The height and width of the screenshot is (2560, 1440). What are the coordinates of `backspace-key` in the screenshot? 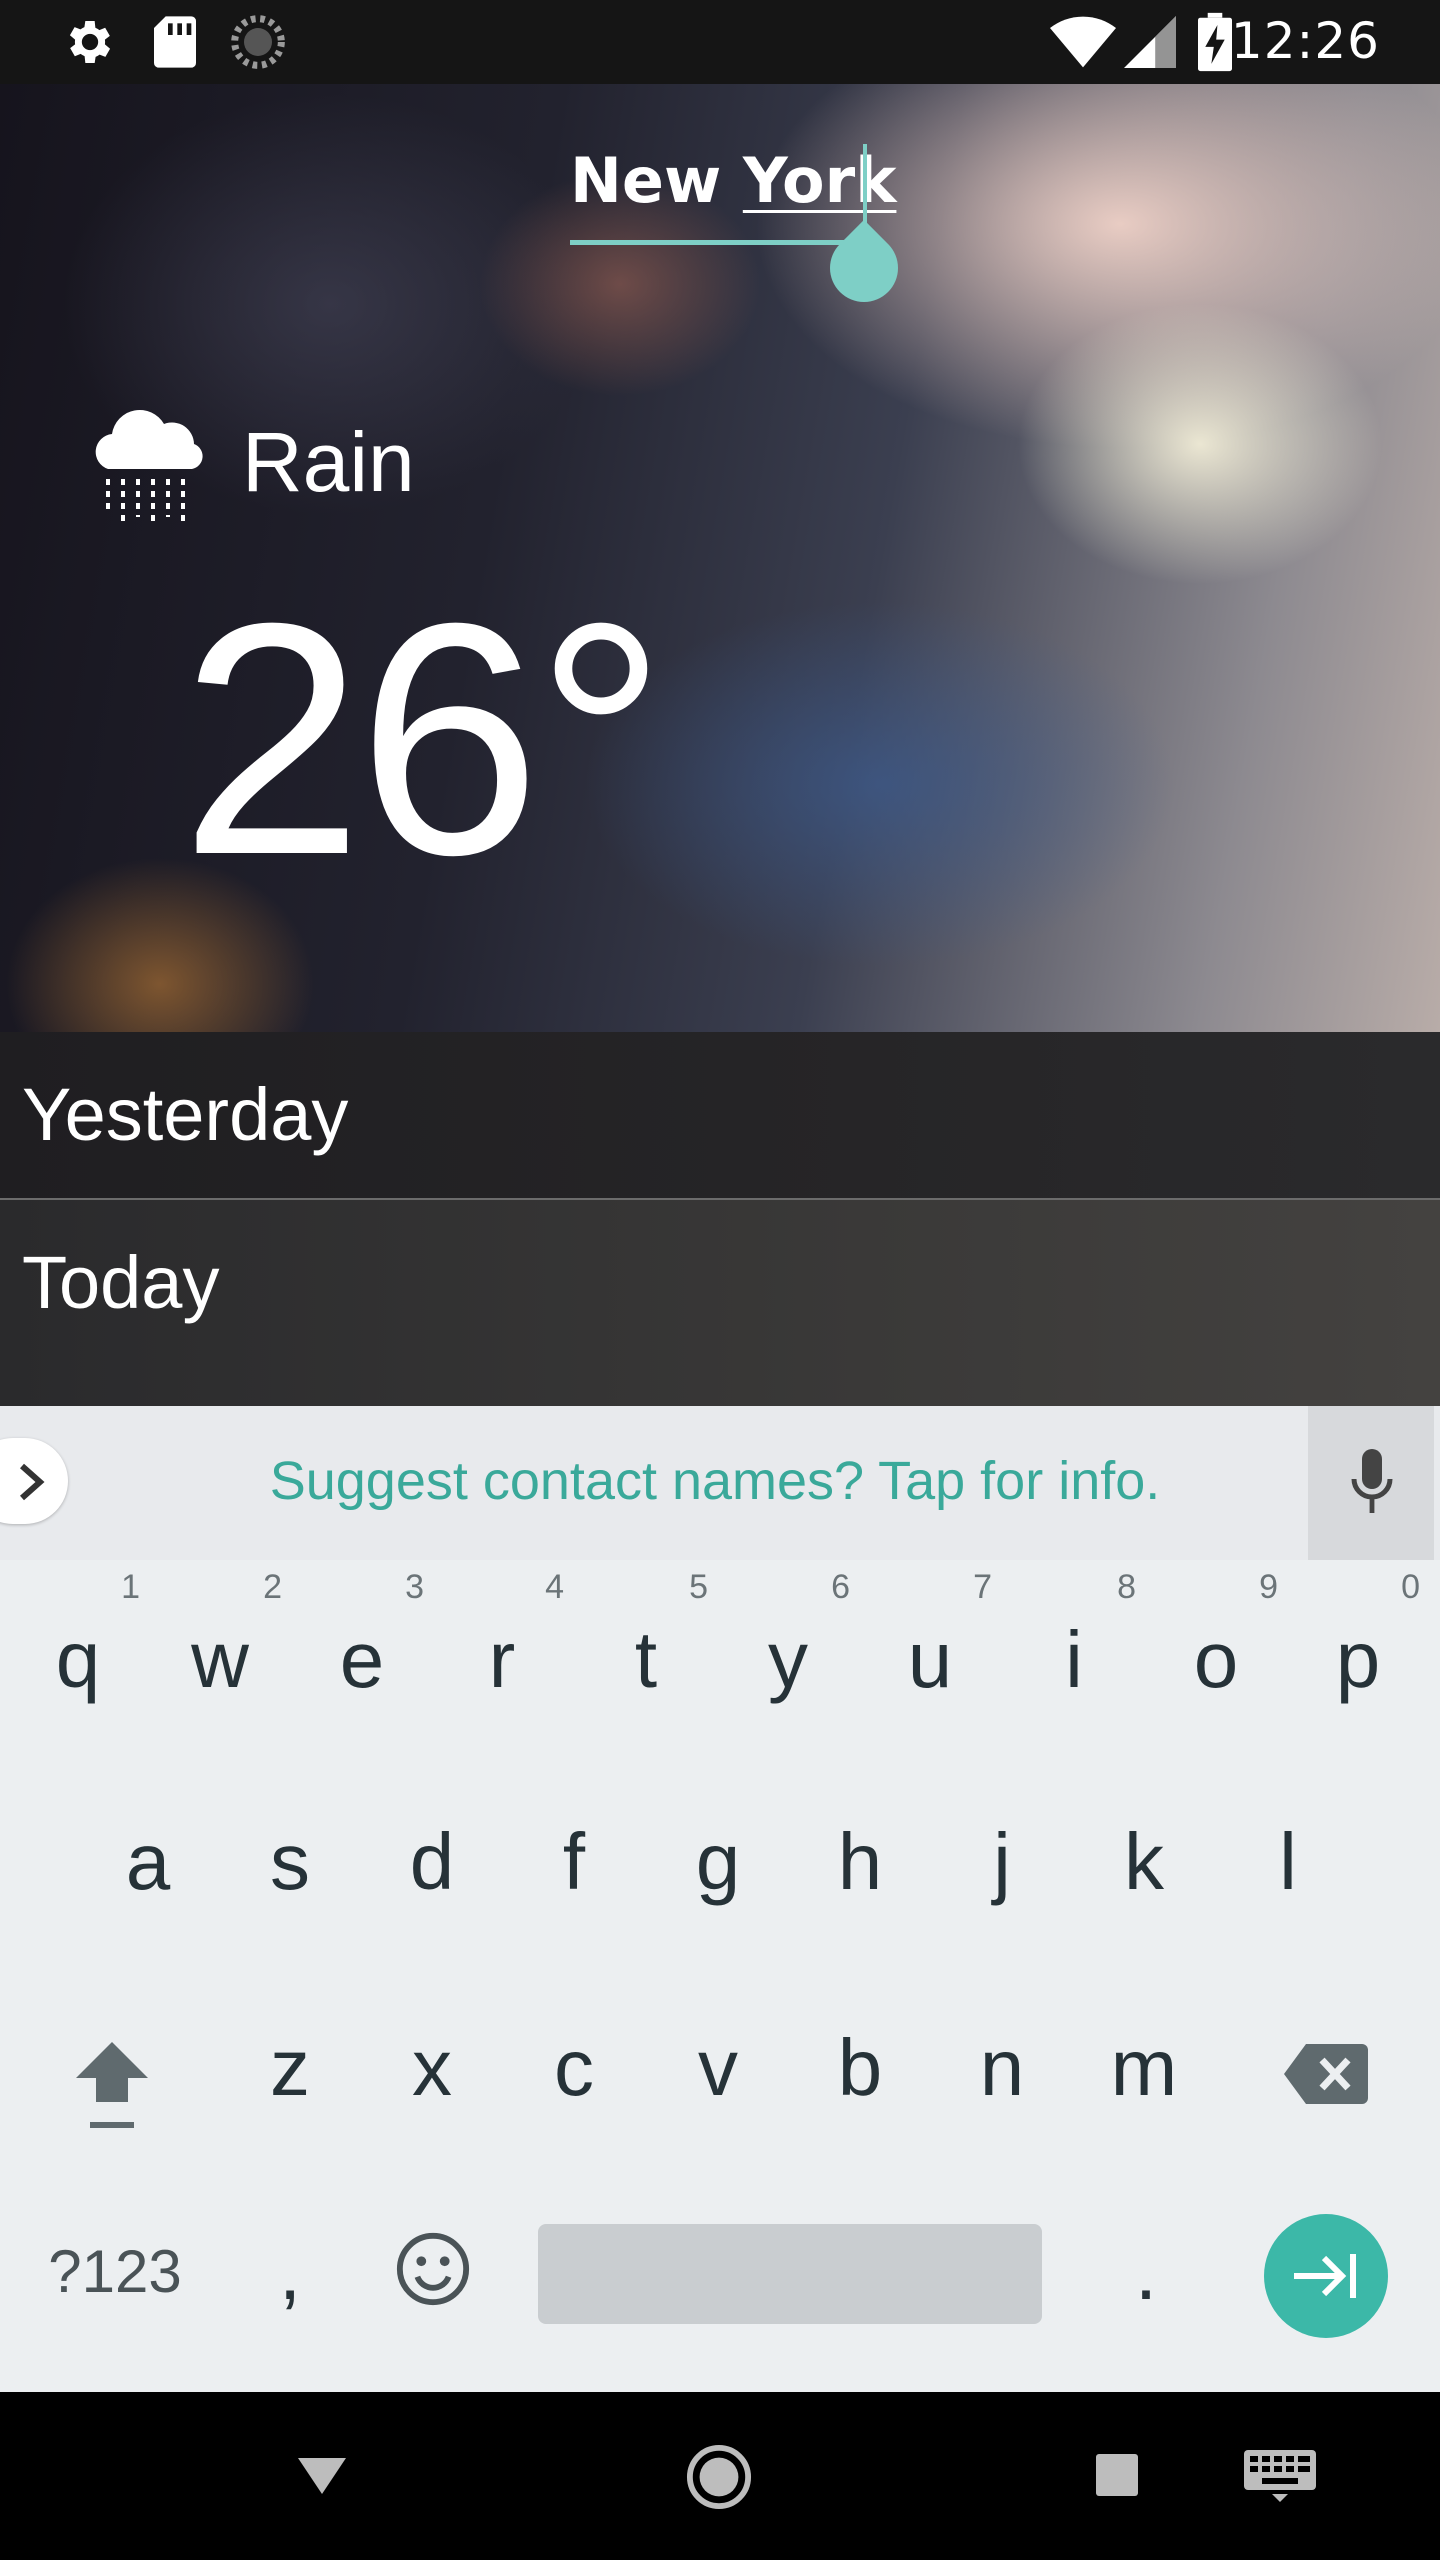 It's located at (1326, 2074).